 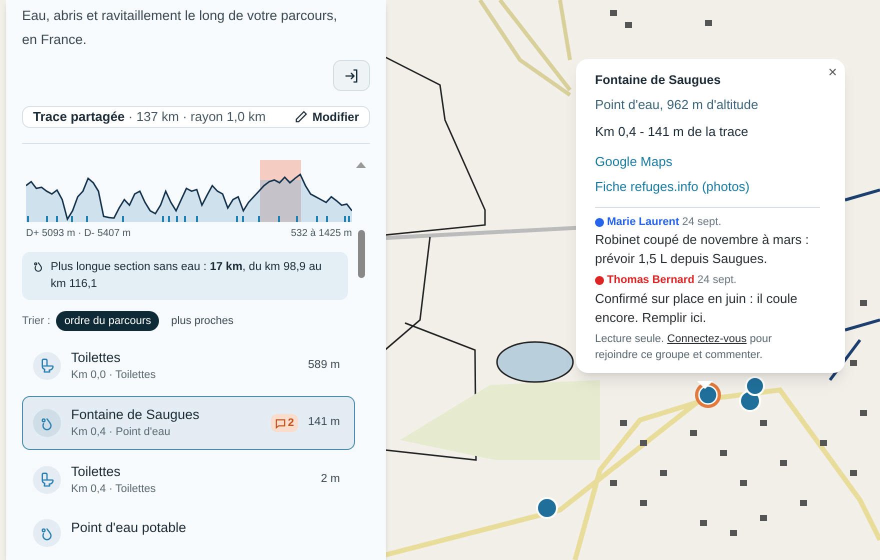 I want to click on popup-pointer, so click(x=705, y=385).